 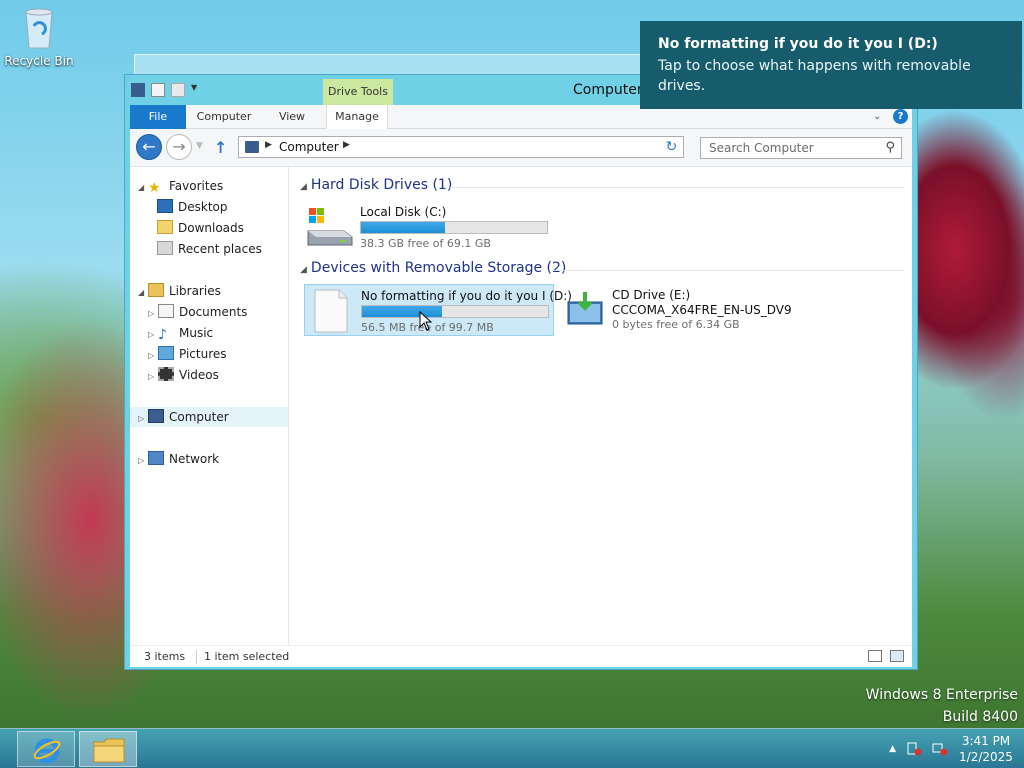 I want to click on breadcrumb-computer: Computer, so click(x=309, y=147).